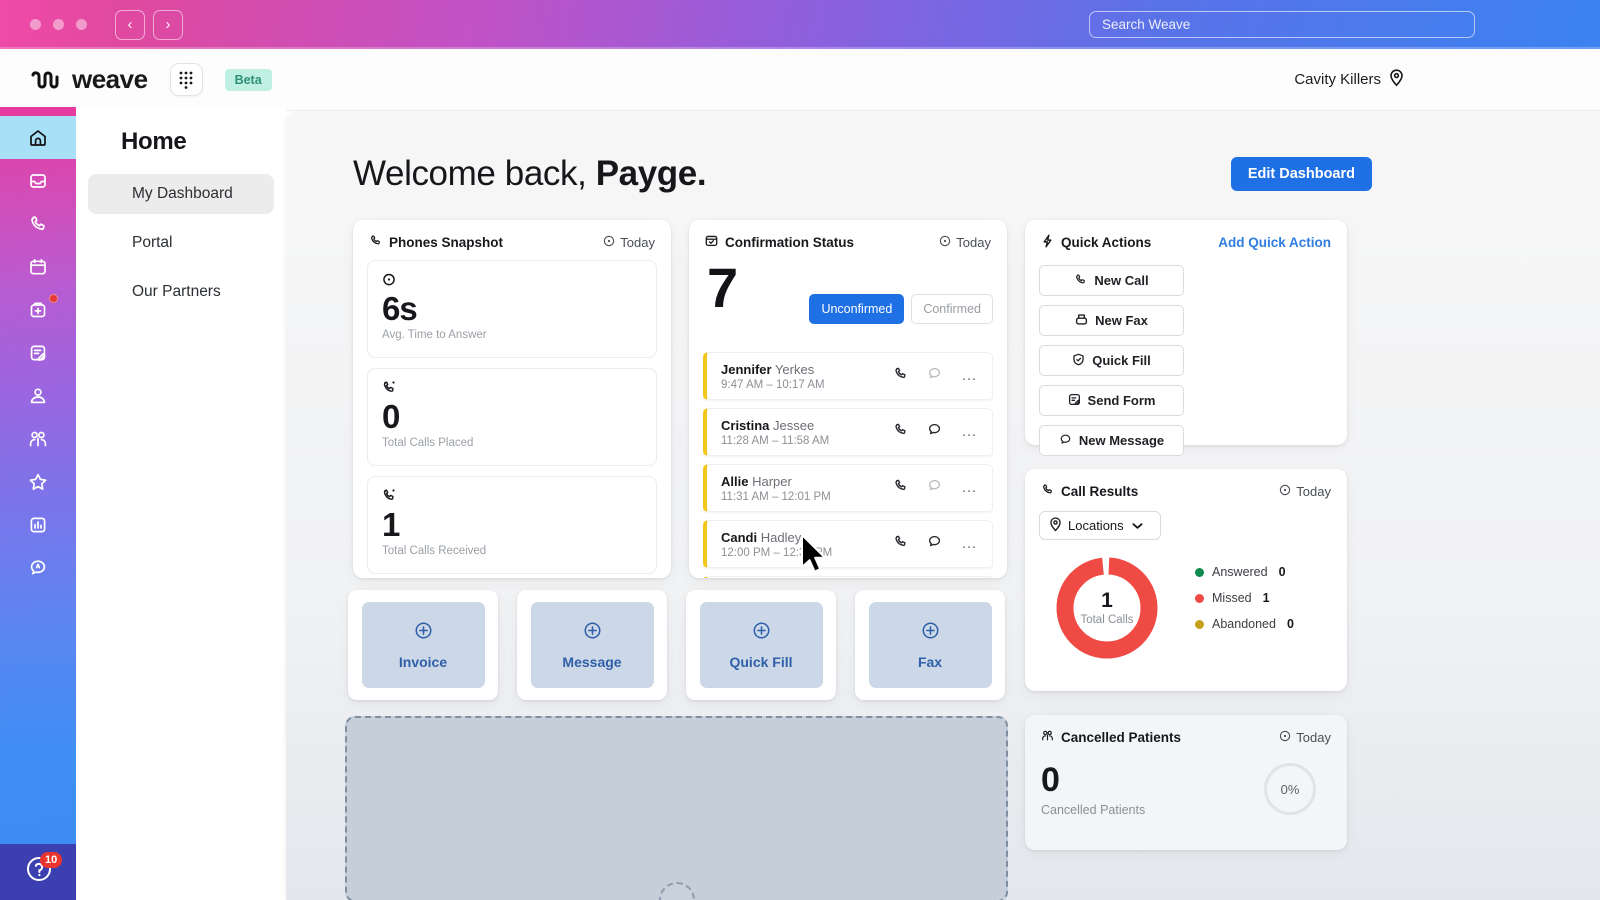 This screenshot has height=900, width=1600. What do you see at coordinates (768, 369) in the screenshot?
I see `appointment-name: Jennifer Yerkes` at bounding box center [768, 369].